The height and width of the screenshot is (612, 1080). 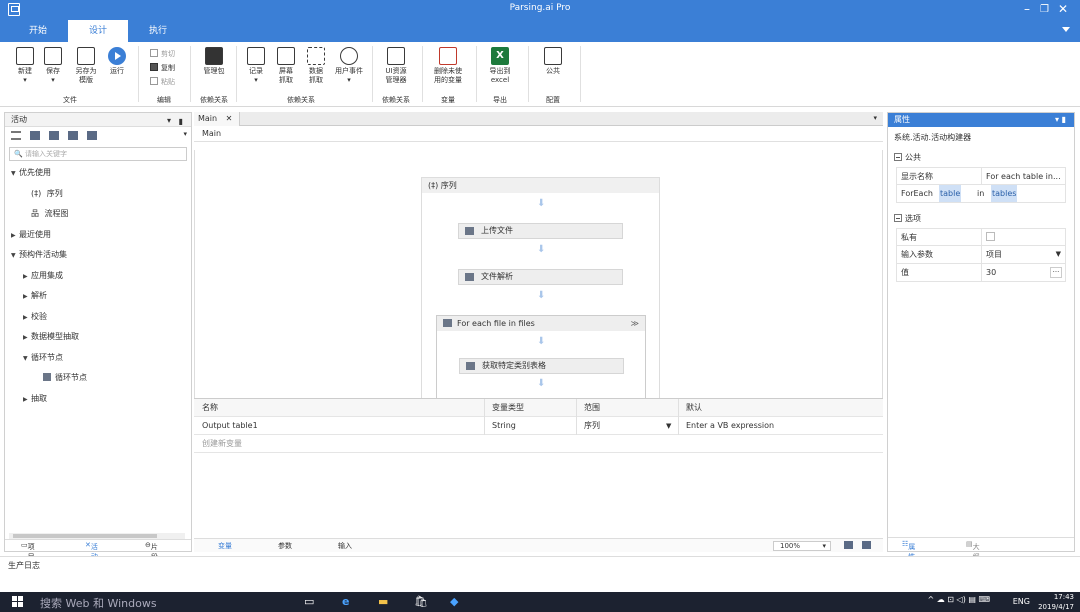 I want to click on minimize-button: –, so click(x=1027, y=9).